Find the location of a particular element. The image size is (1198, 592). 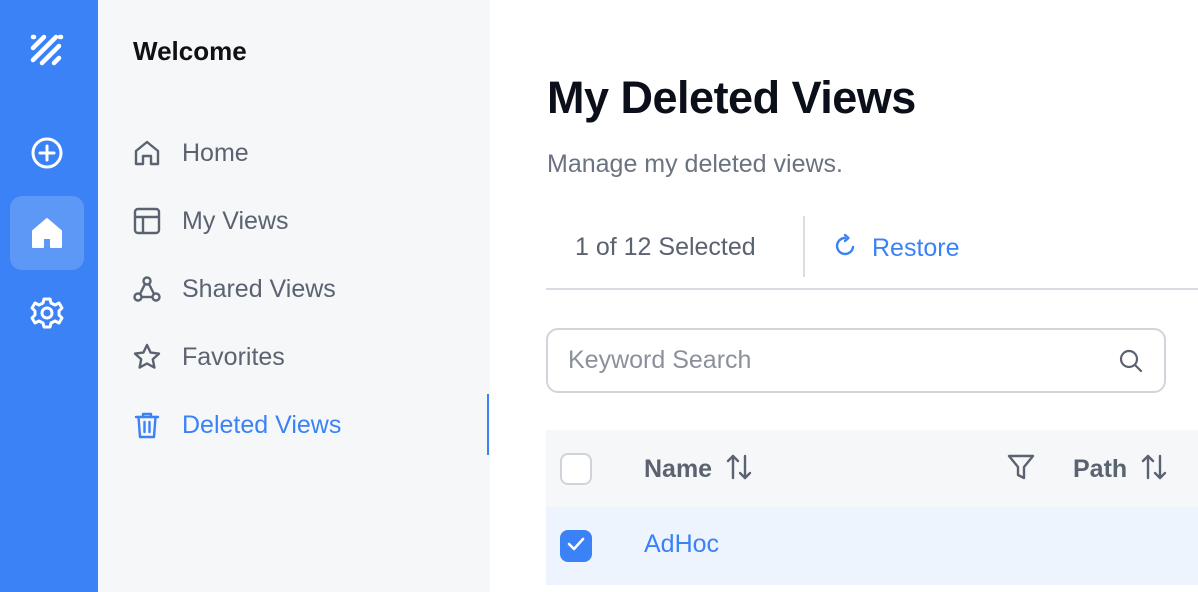

search-input is located at coordinates (838, 360).